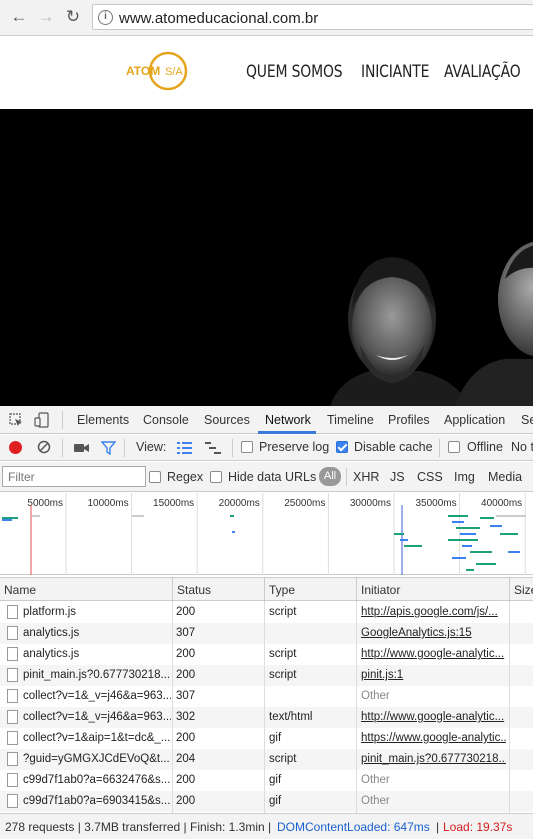  Describe the element at coordinates (397, 477) in the screenshot. I see `filter-type-js: JS` at that location.